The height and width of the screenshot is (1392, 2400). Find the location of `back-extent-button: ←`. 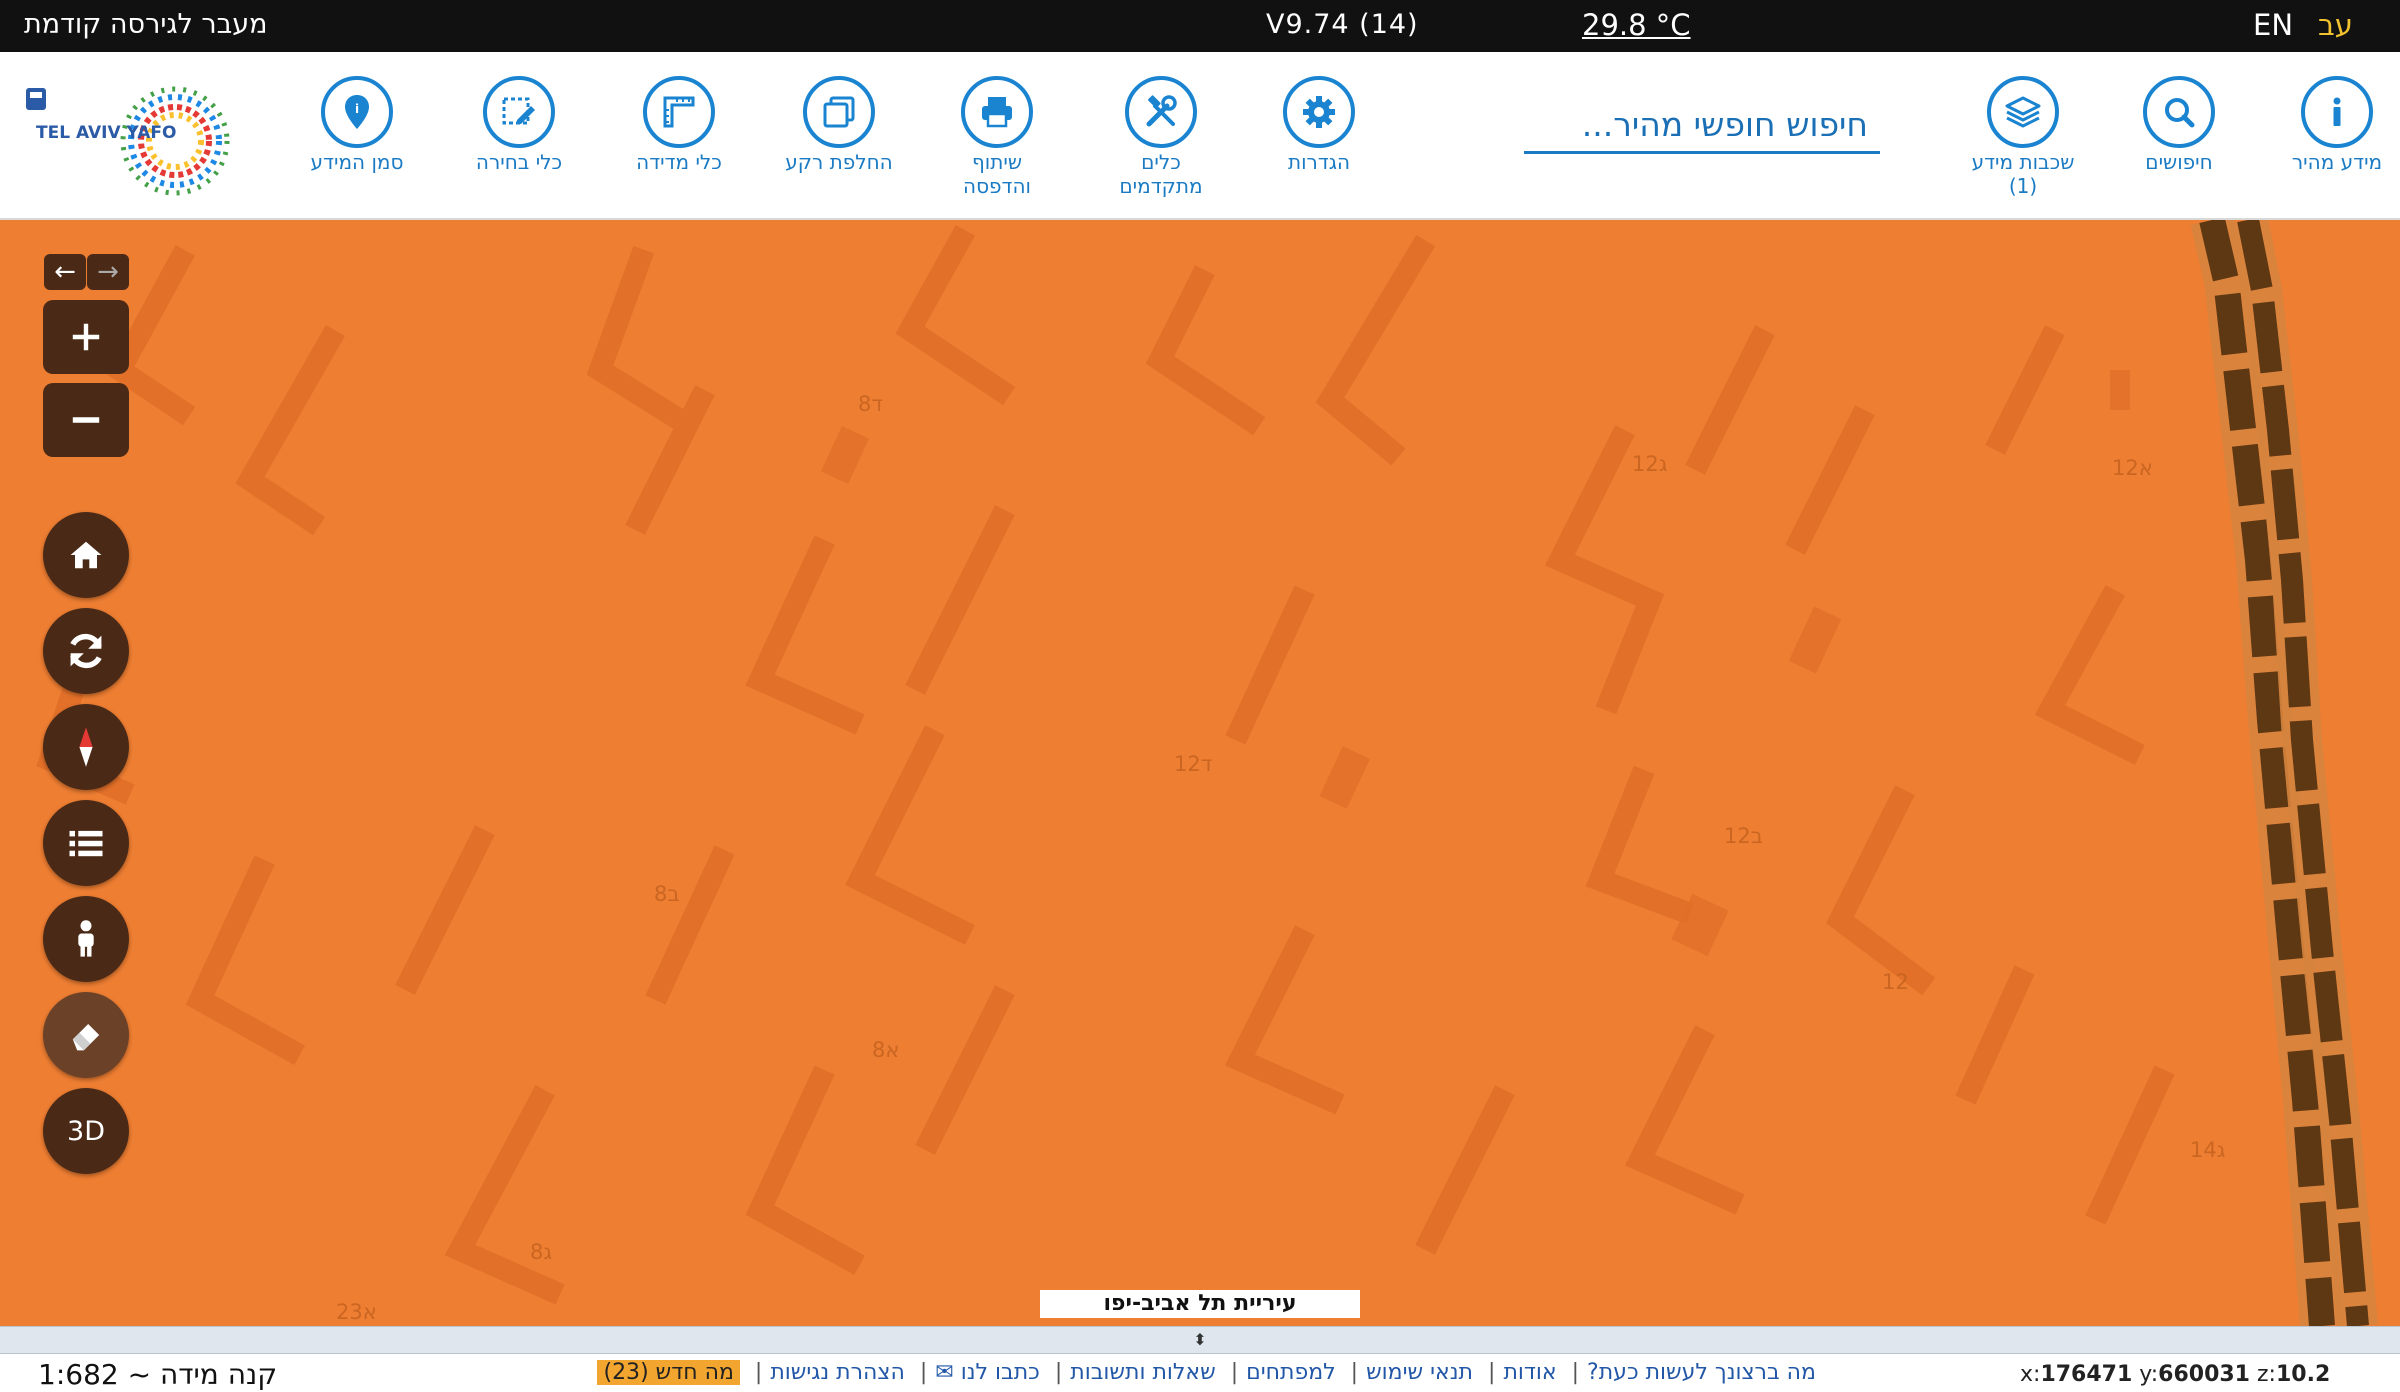

back-extent-button: ← is located at coordinates (65, 272).